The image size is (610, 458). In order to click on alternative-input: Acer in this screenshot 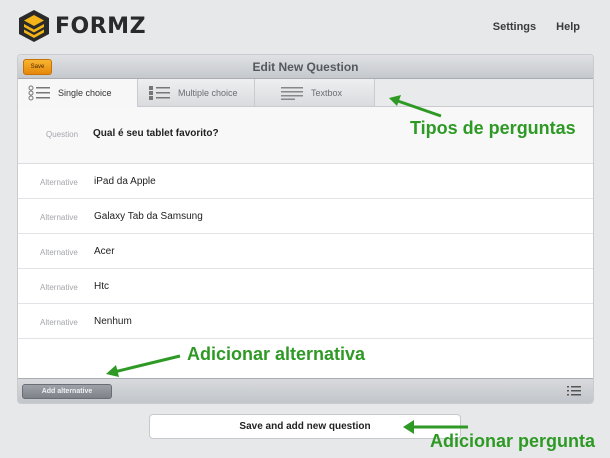, I will do `click(104, 251)`.